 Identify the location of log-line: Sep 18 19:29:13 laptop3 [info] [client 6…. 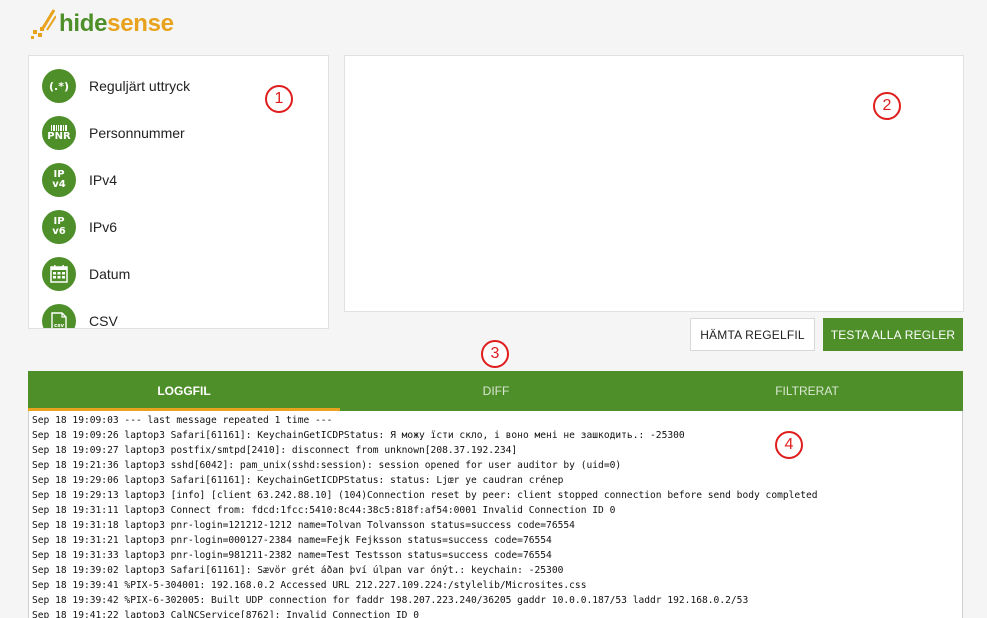
(425, 495).